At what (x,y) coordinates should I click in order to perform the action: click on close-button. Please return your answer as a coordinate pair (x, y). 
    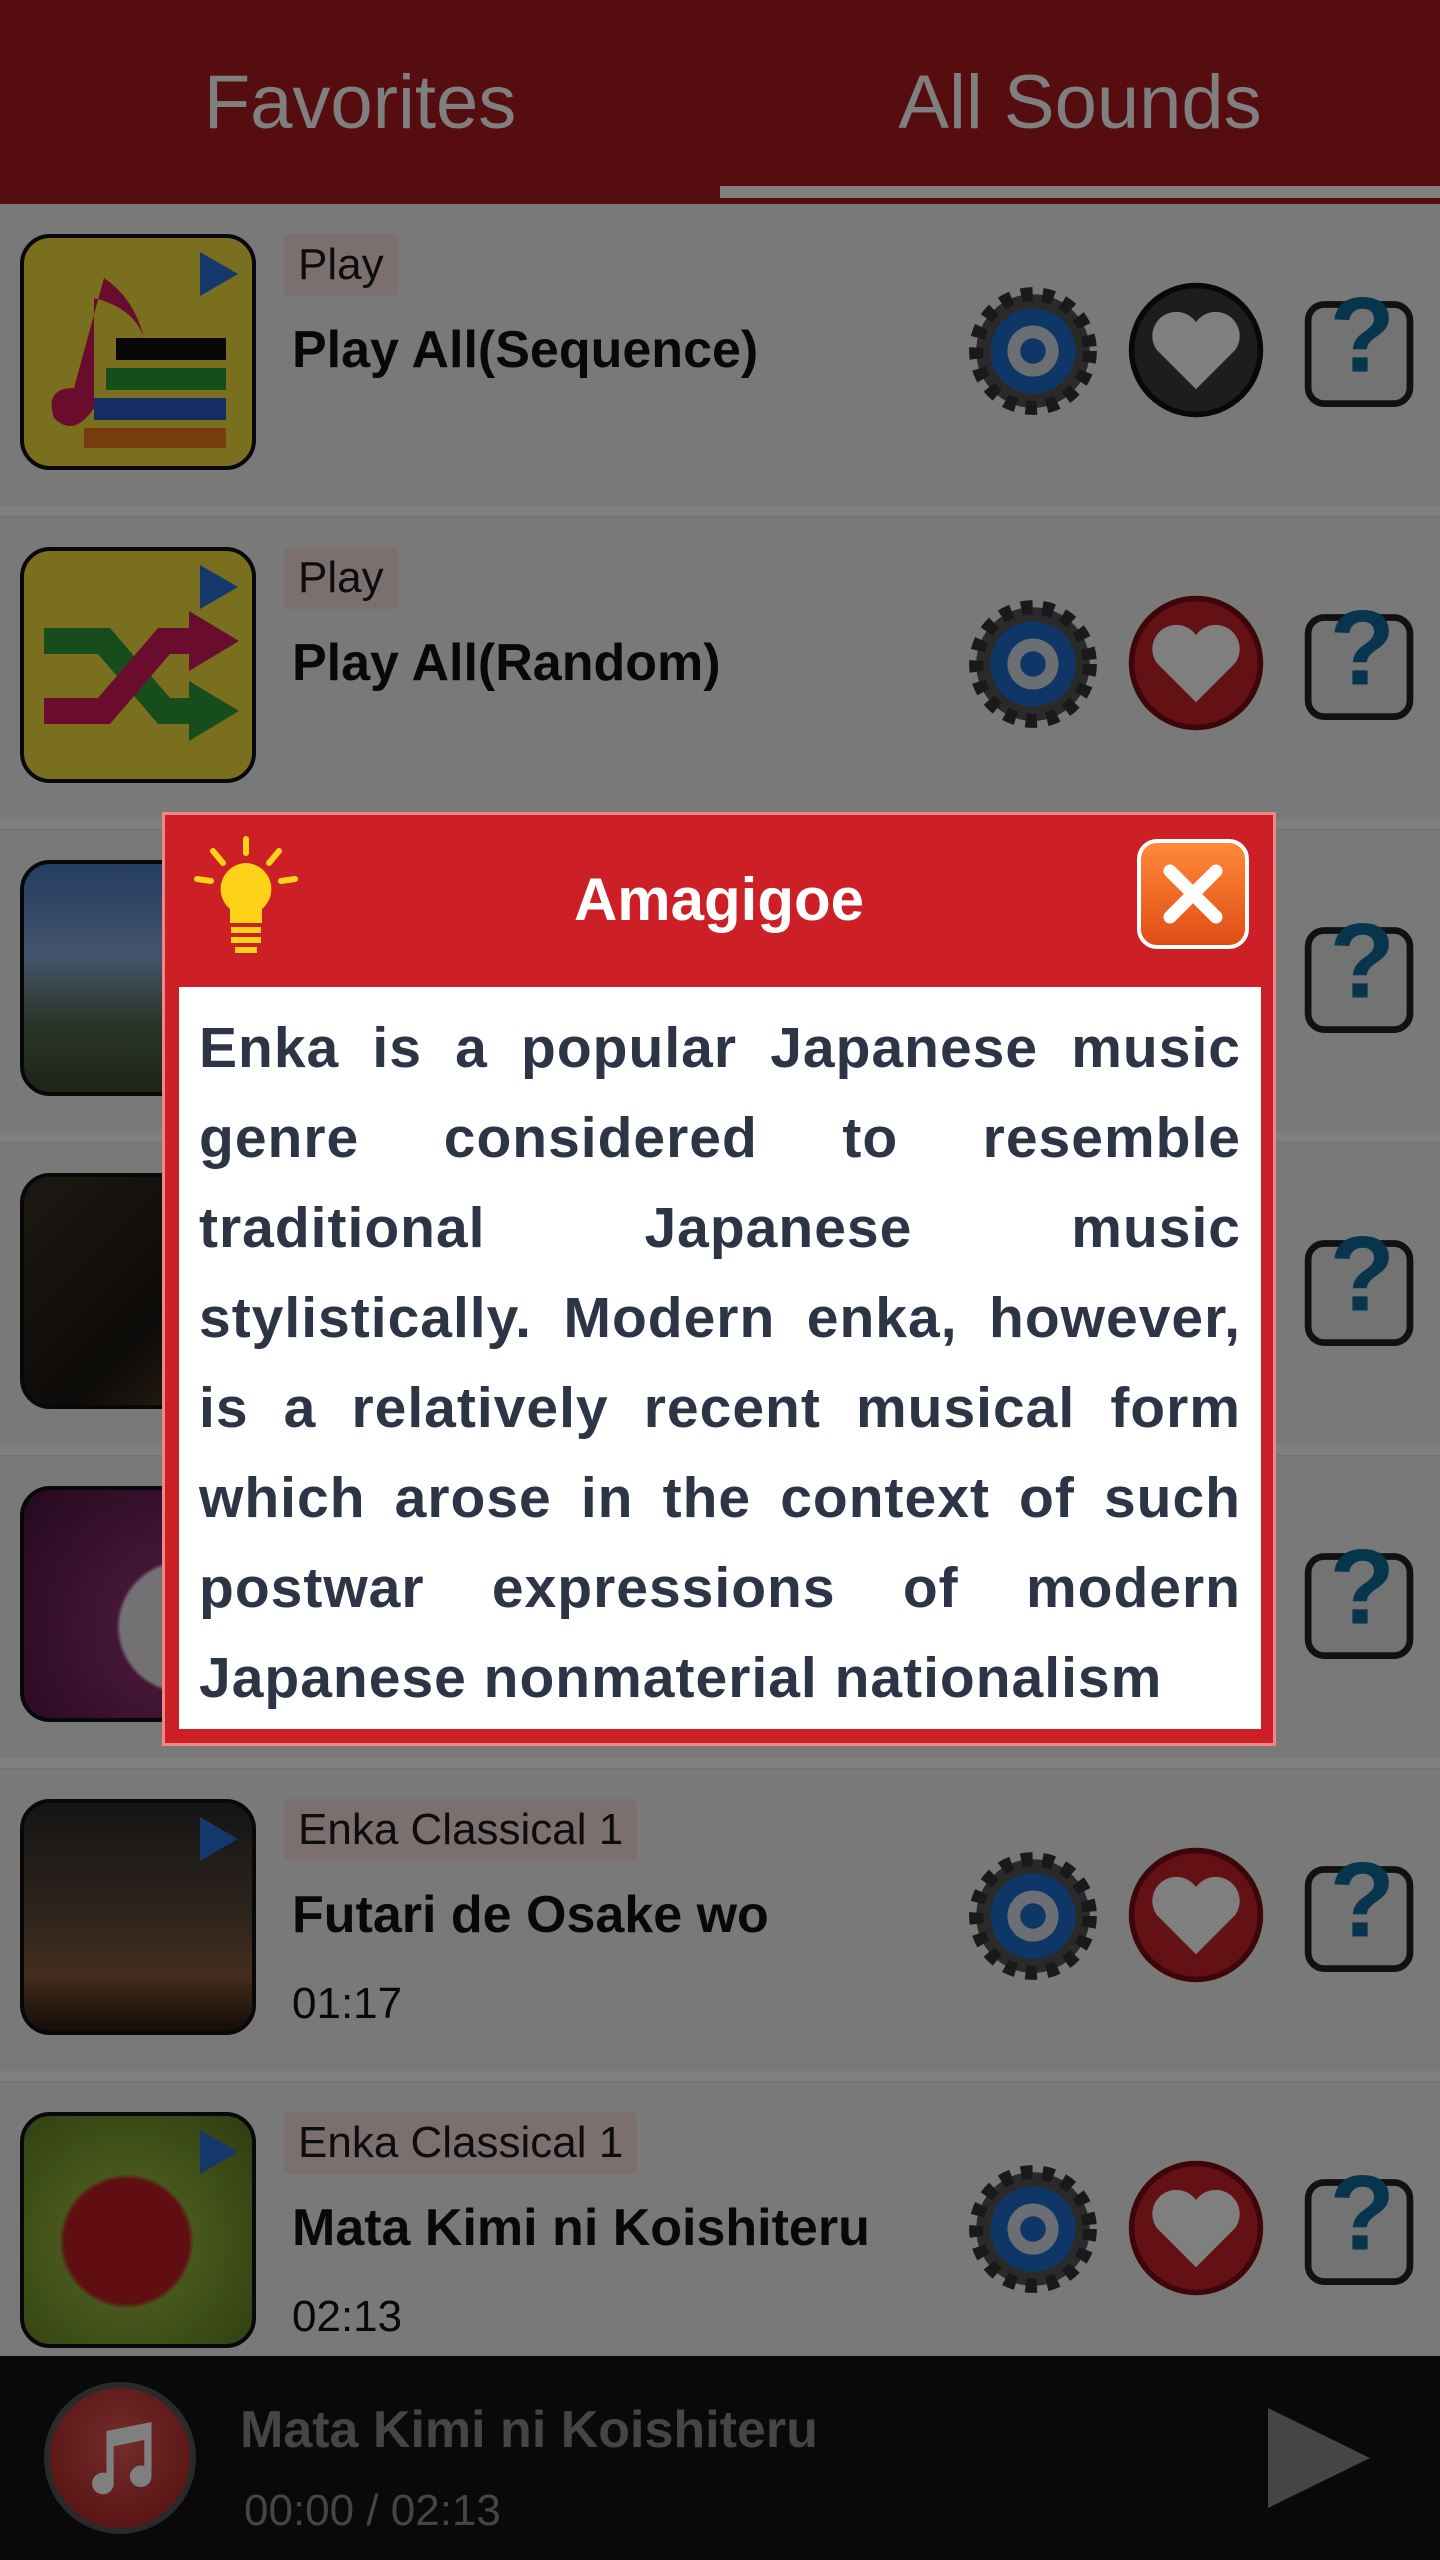
    Looking at the image, I should click on (1193, 894).